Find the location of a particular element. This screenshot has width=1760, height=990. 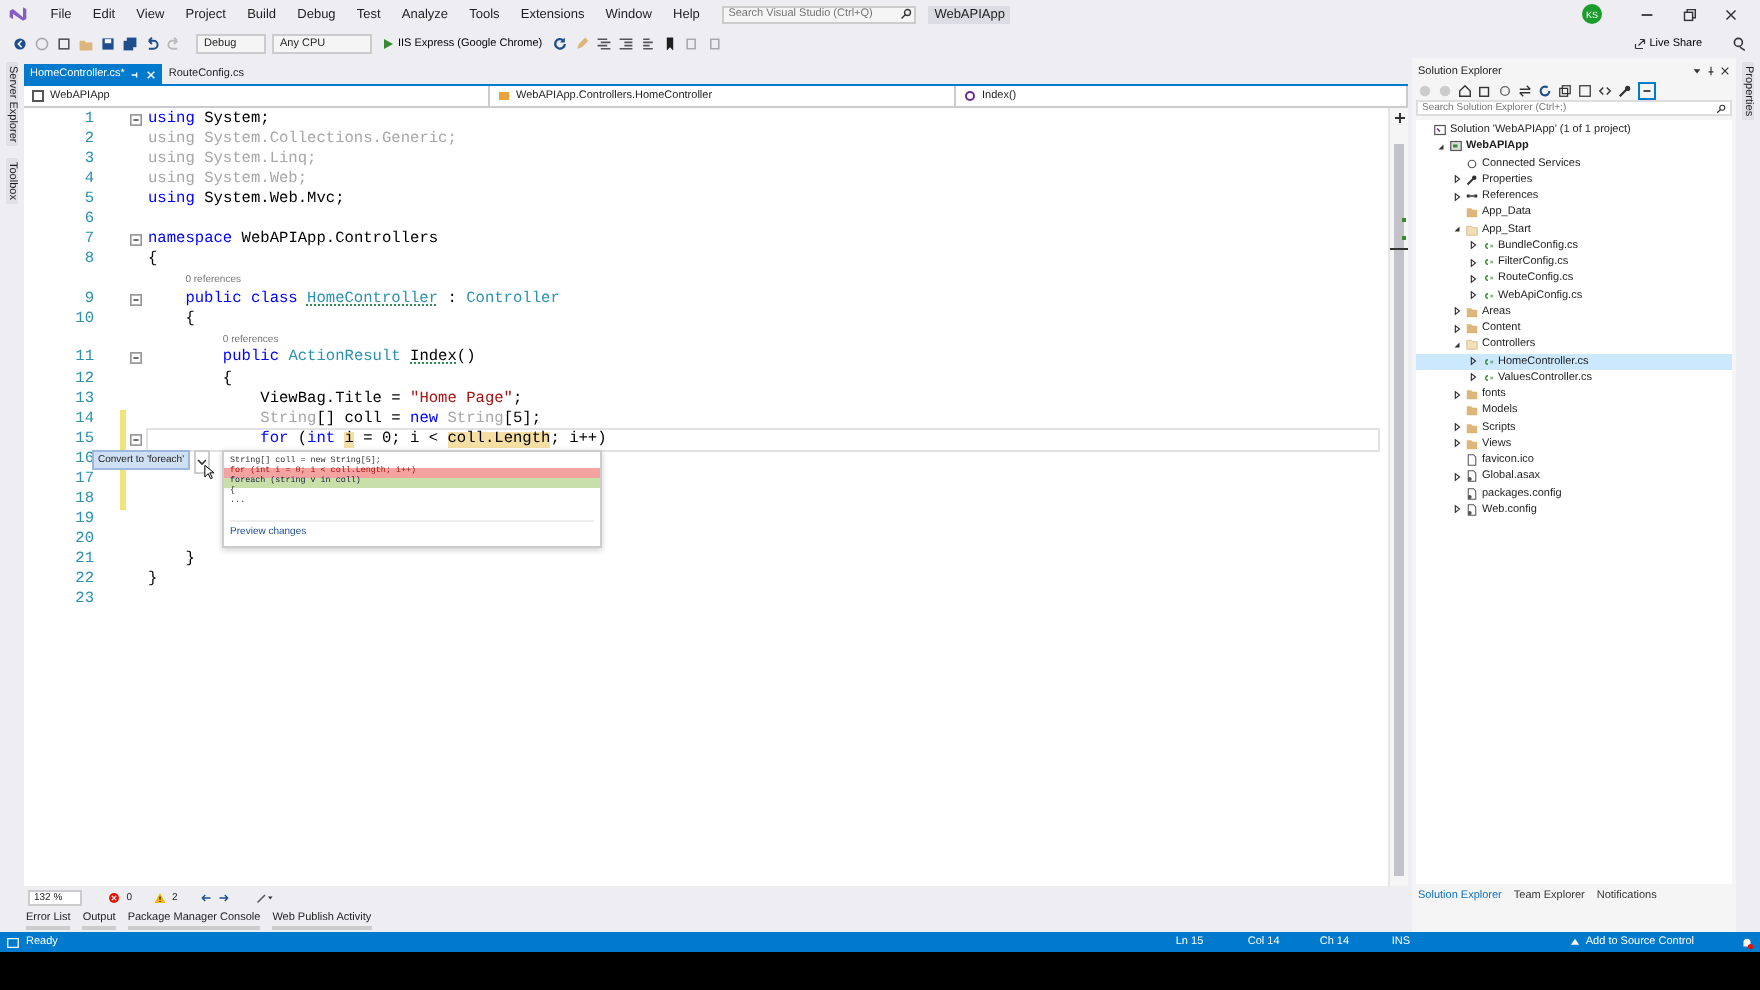

feedback-icon is located at coordinates (1740, 43).